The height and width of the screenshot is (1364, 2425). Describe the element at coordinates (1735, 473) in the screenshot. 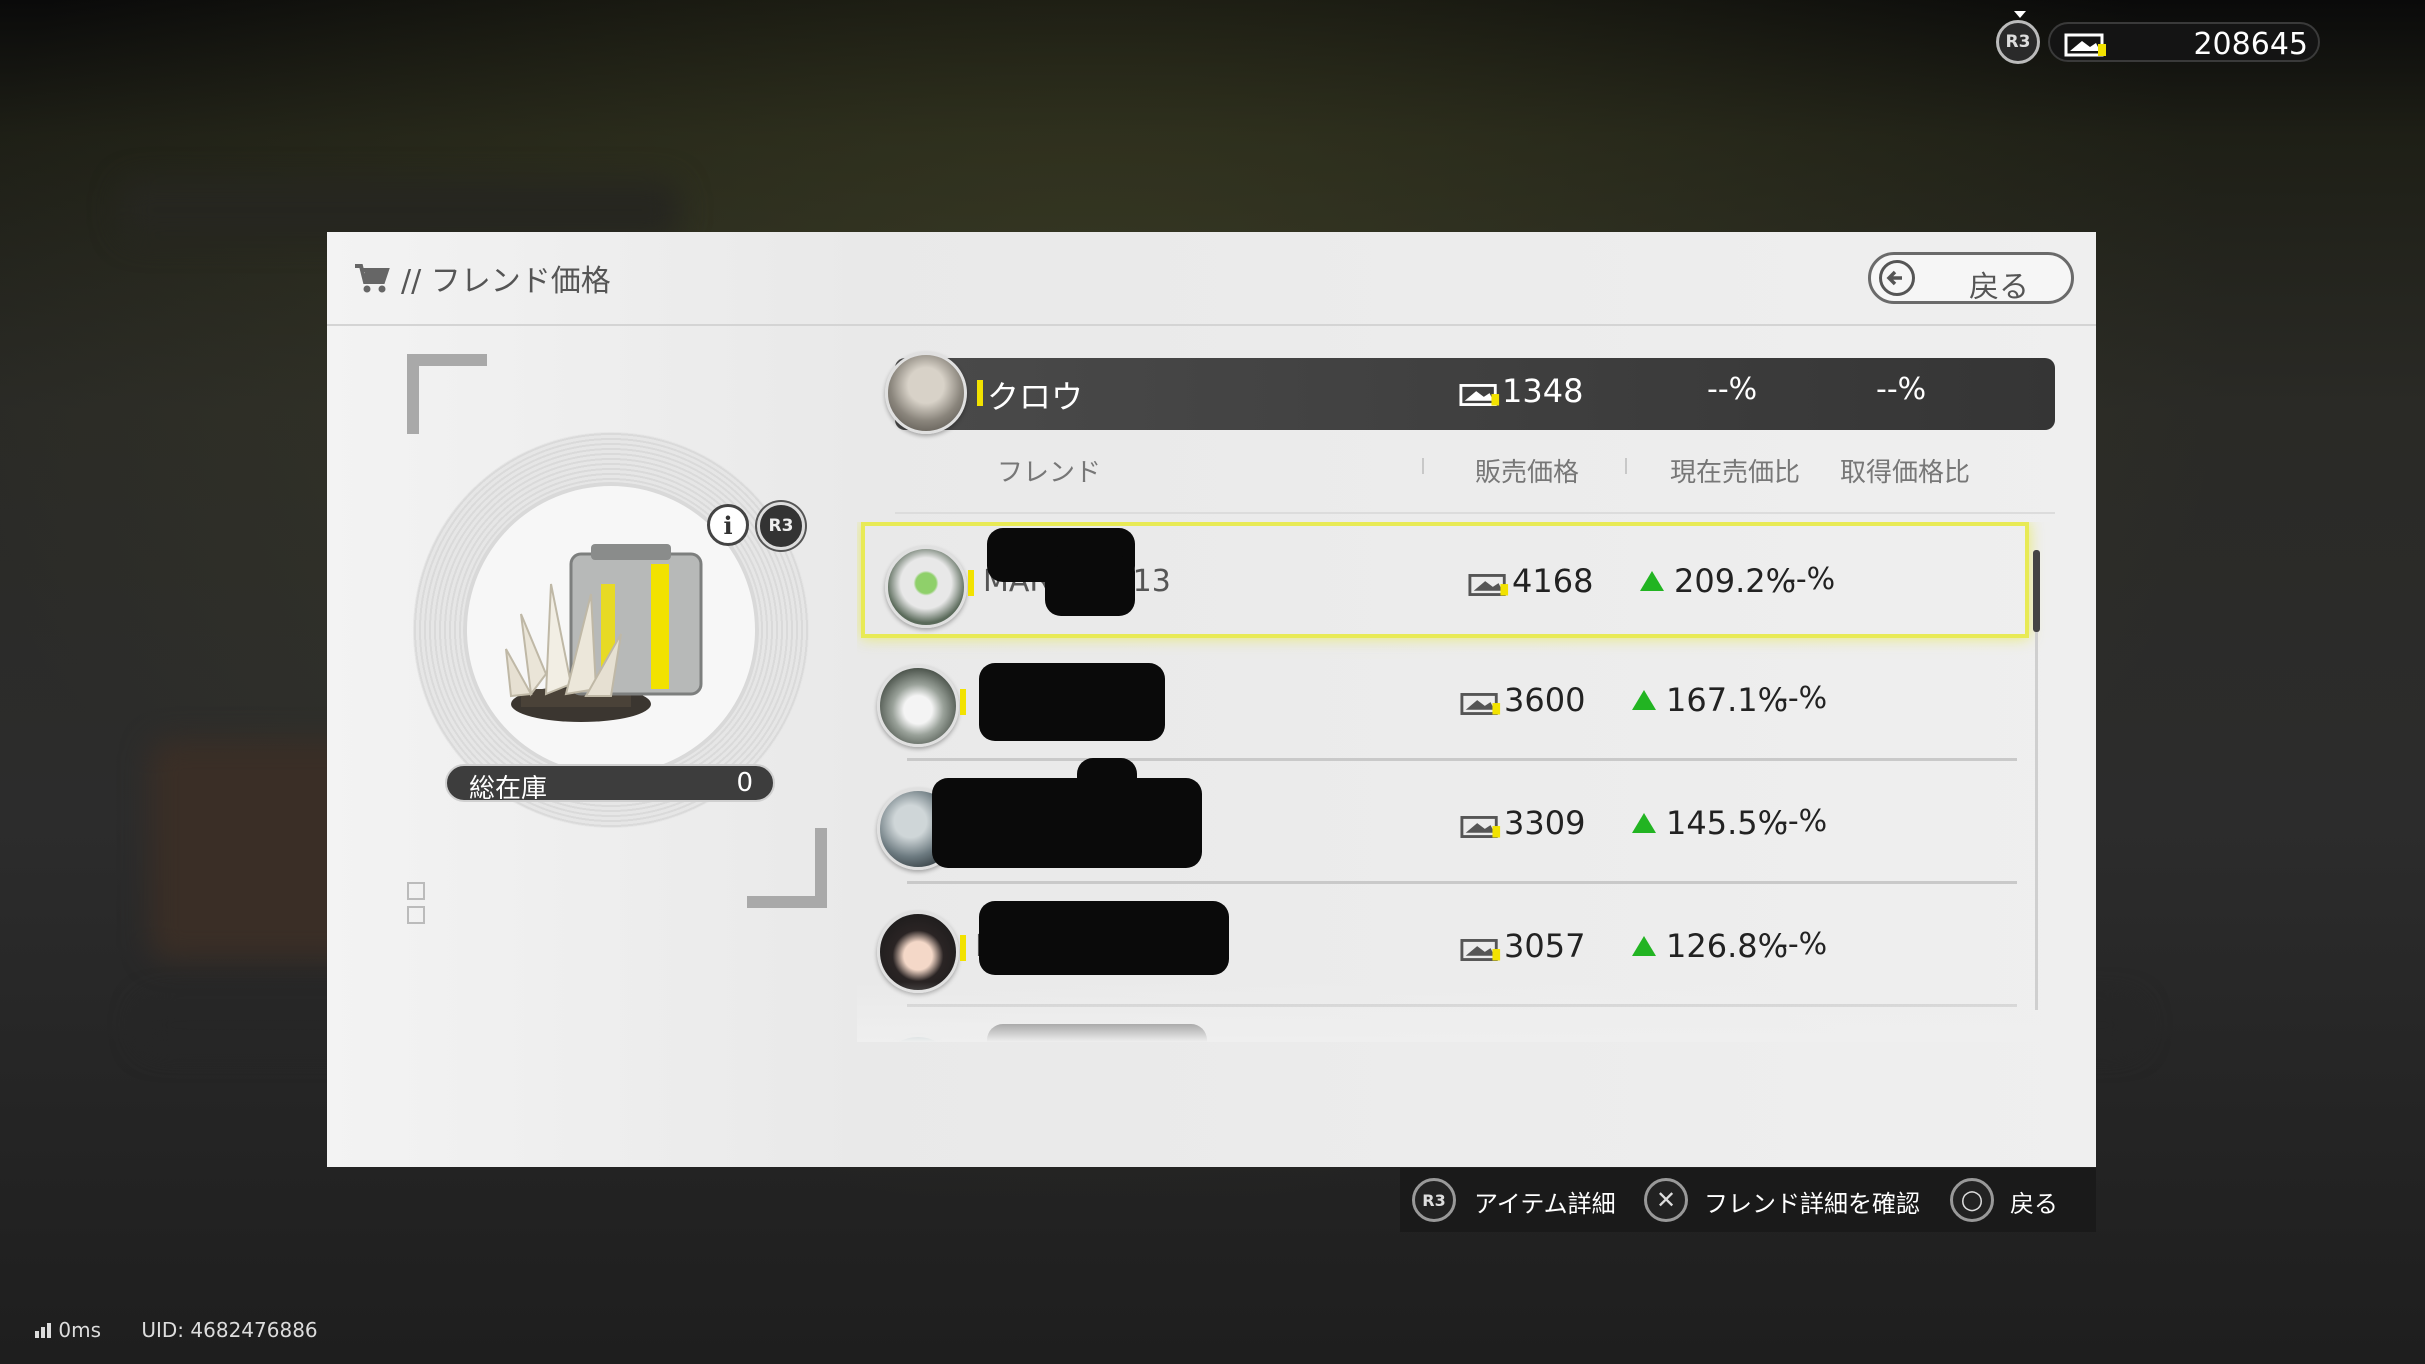

I see `column-header-current-ratio: 現在売価比` at that location.